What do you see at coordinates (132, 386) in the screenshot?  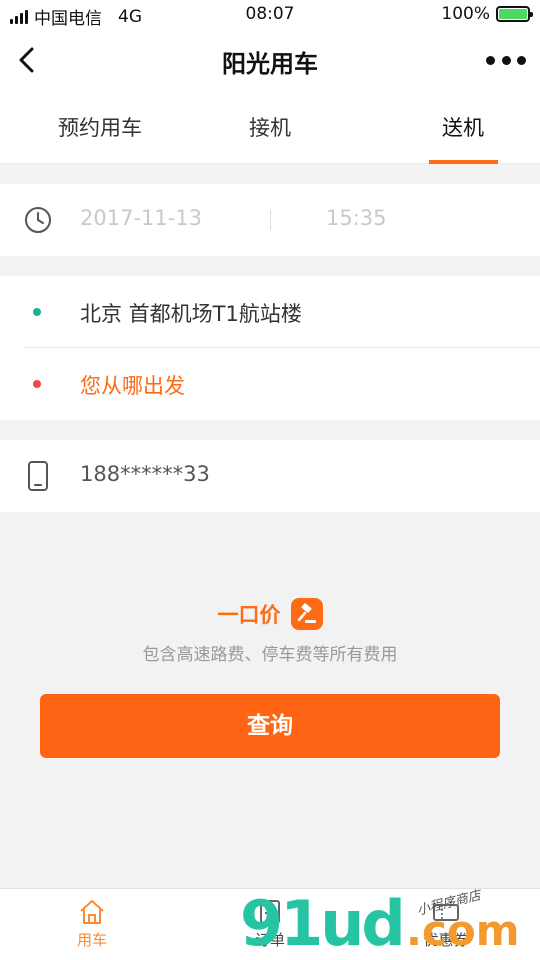 I see `destination-placeholder: 您从哪出发` at bounding box center [132, 386].